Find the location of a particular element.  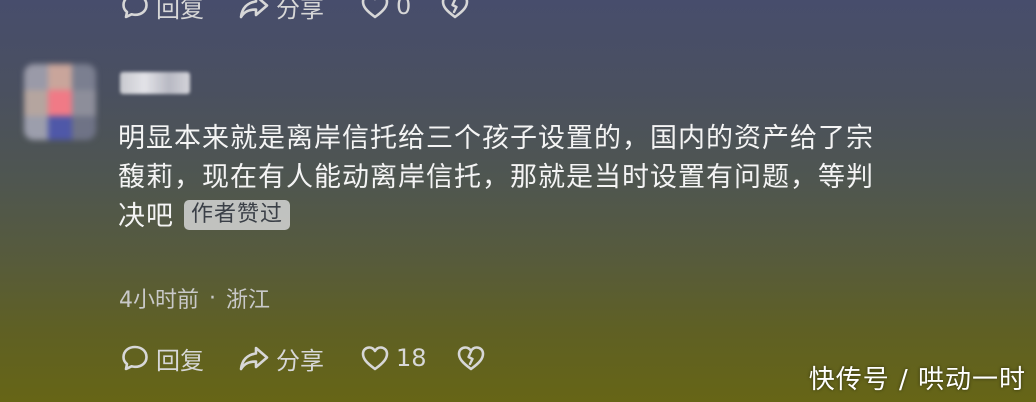

username-blurred is located at coordinates (155, 83).